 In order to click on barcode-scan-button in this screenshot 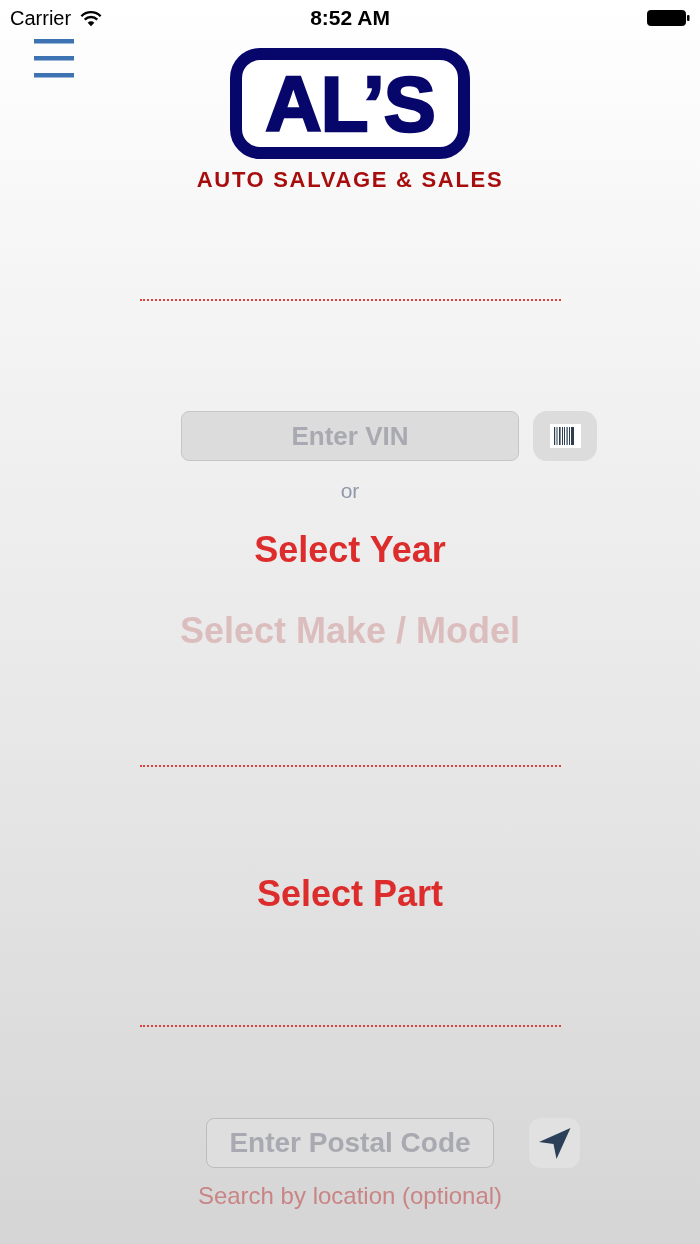, I will do `click(565, 436)`.